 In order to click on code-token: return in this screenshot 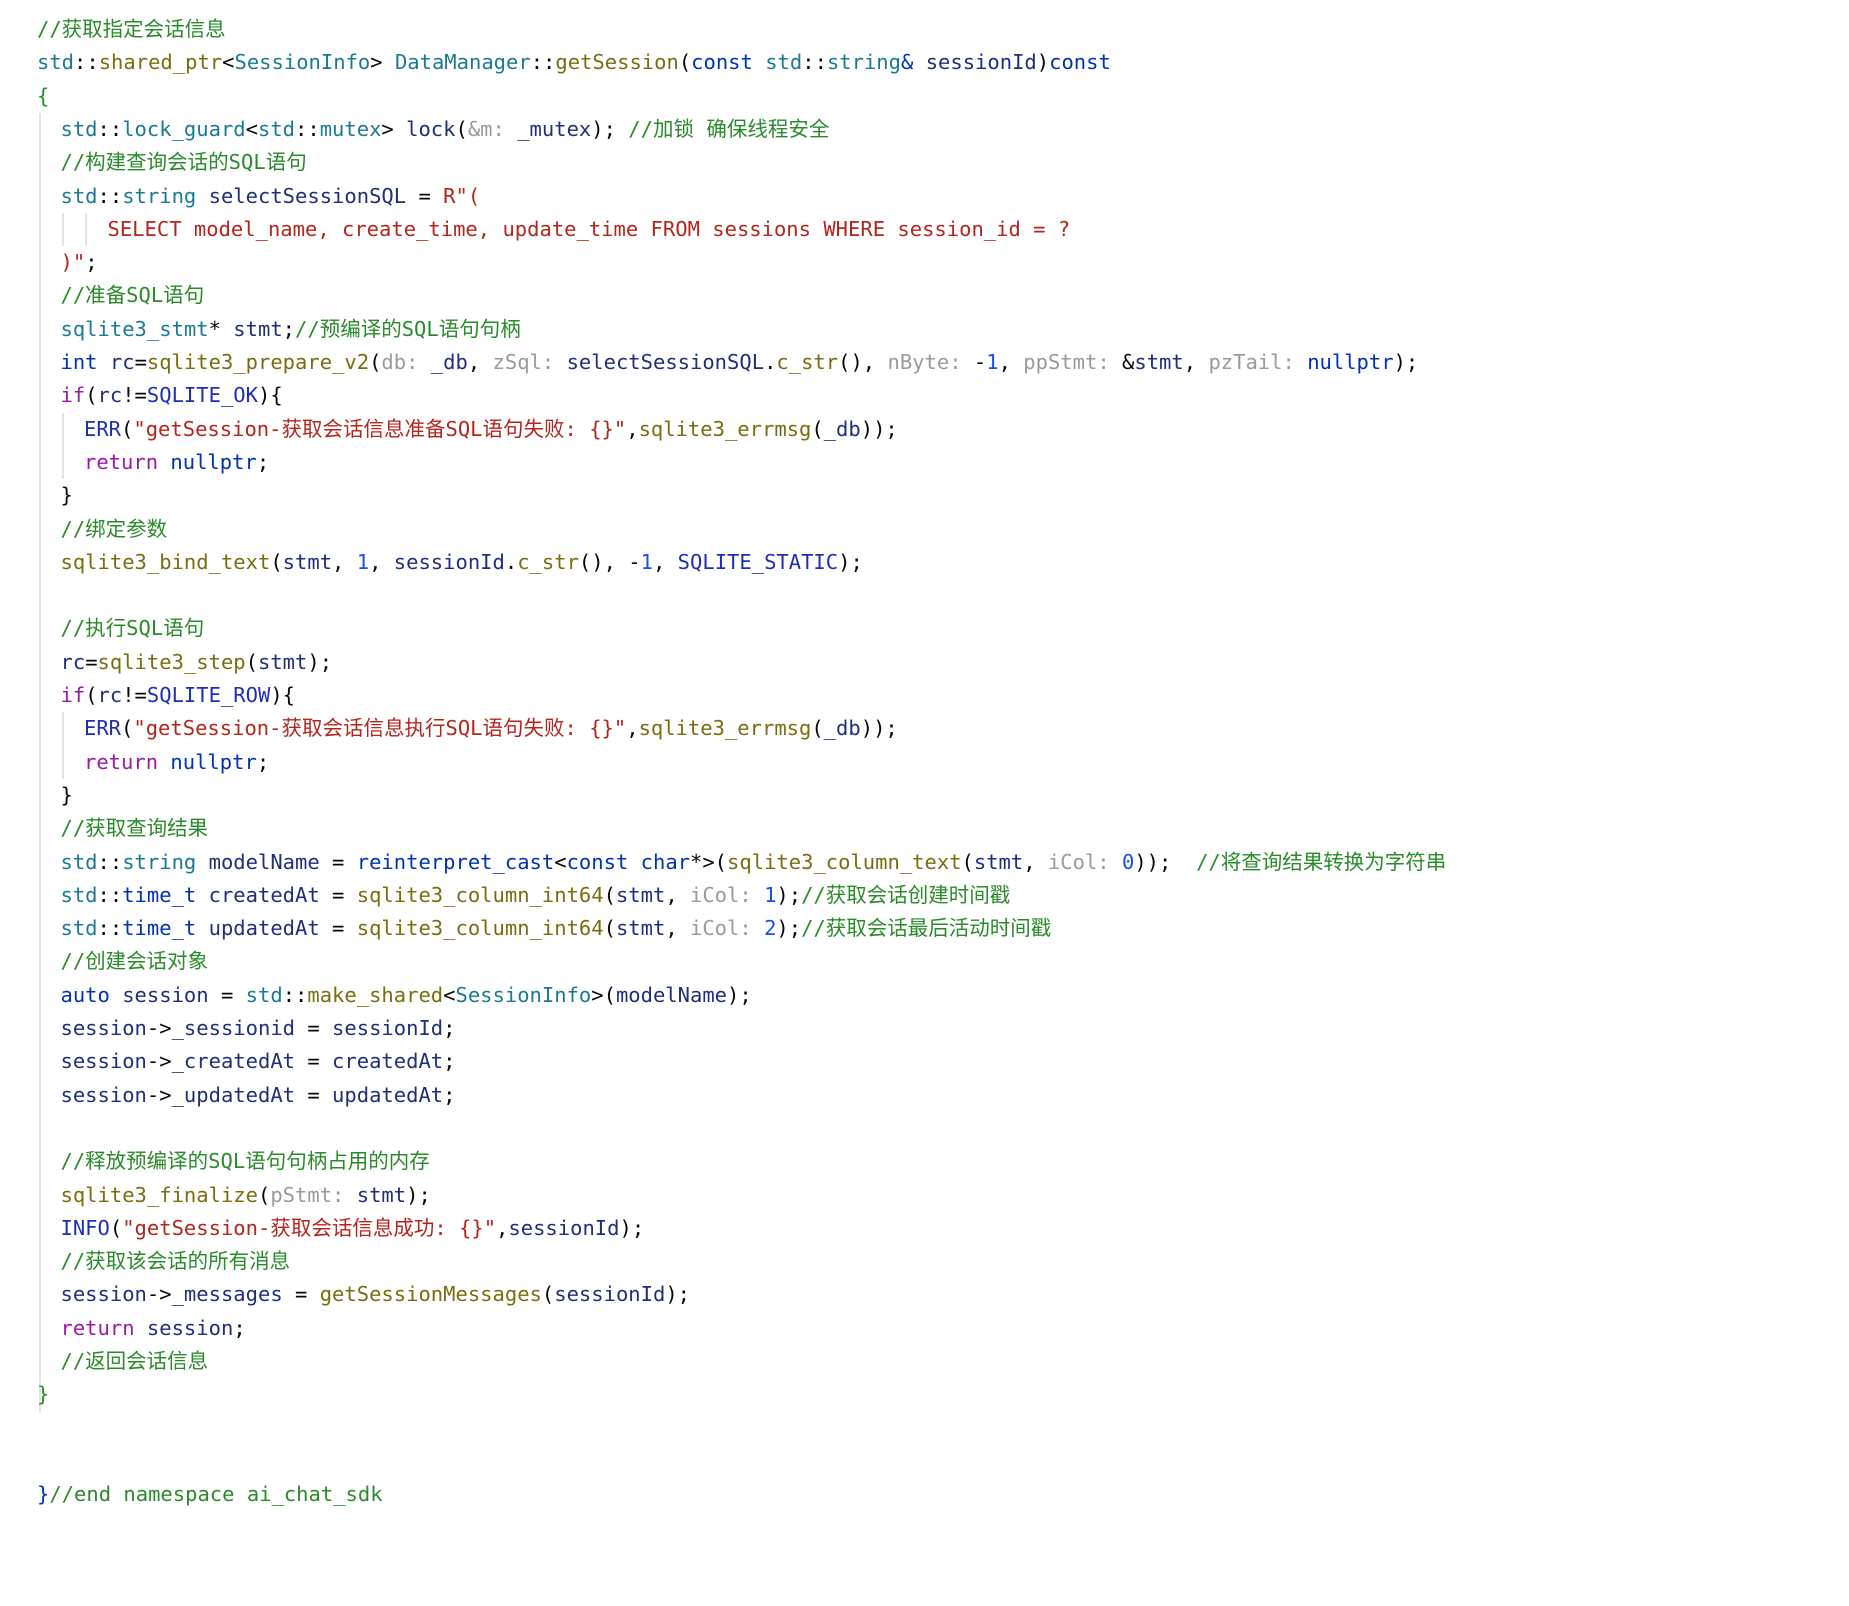, I will do `click(103, 1327)`.